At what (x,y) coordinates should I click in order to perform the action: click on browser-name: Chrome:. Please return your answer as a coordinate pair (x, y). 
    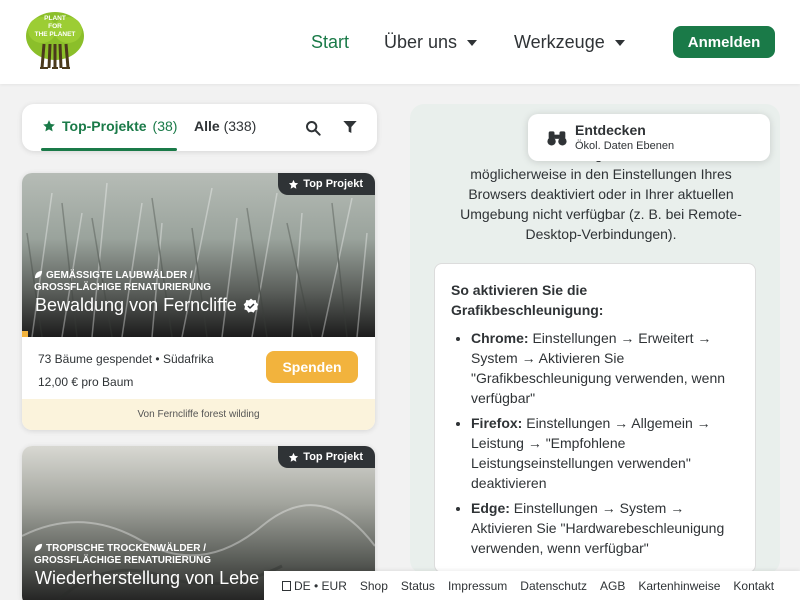
    Looking at the image, I should click on (500, 338).